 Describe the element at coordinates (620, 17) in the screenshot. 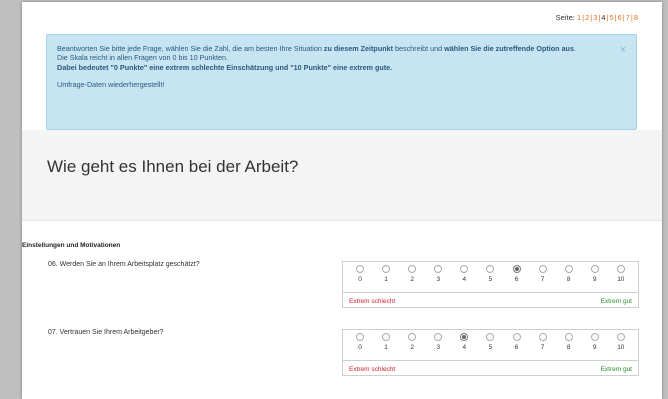

I see `page-link-6: 6` at that location.